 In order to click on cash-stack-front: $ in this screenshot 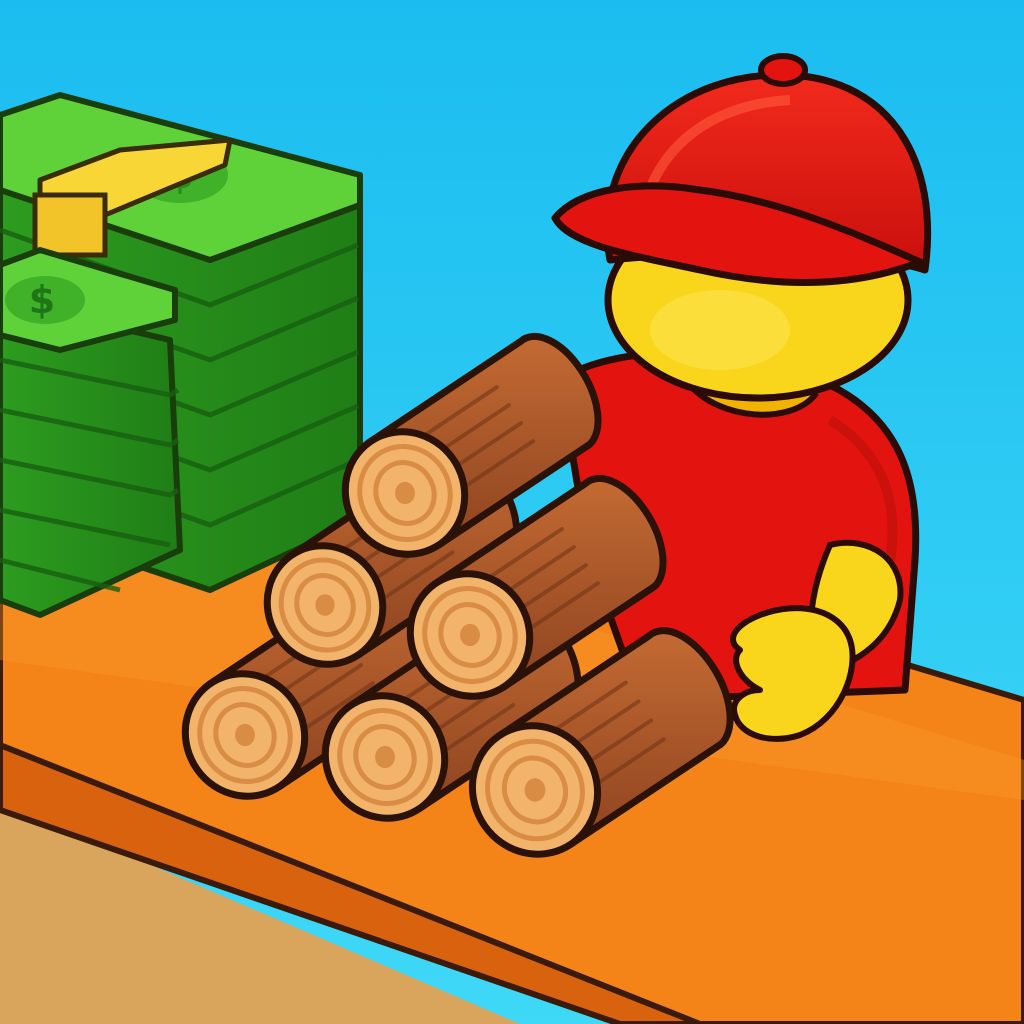, I will do `click(91, 432)`.